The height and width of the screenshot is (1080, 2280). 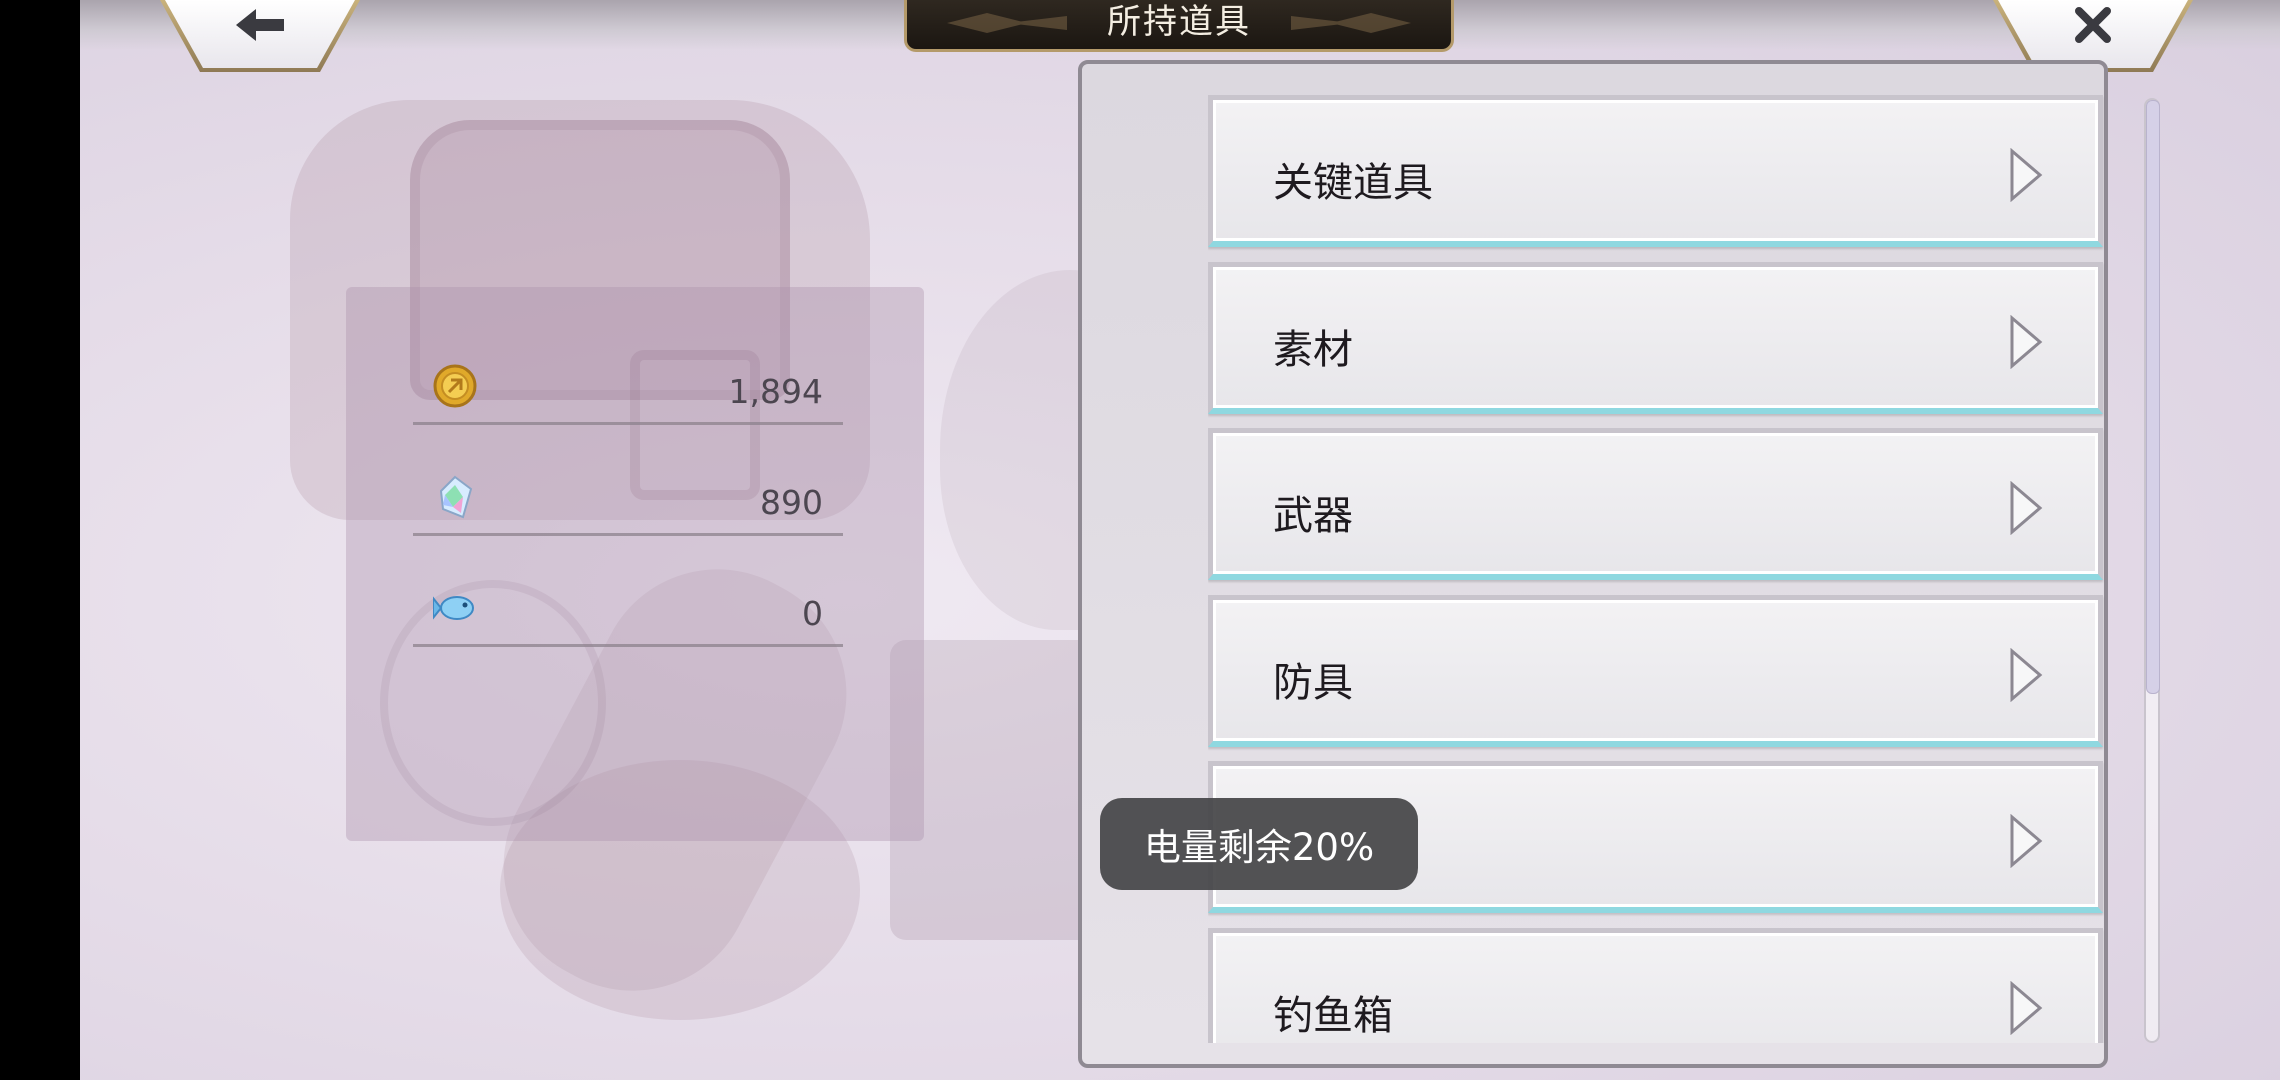 I want to click on category-materials: 素材, so click(x=1655, y=338).